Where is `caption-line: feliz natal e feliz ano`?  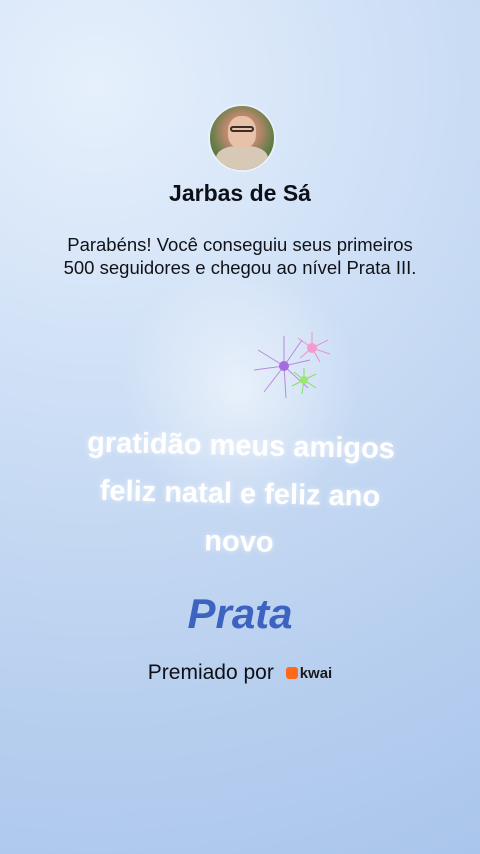 caption-line: feliz natal e feliz ano is located at coordinates (240, 494).